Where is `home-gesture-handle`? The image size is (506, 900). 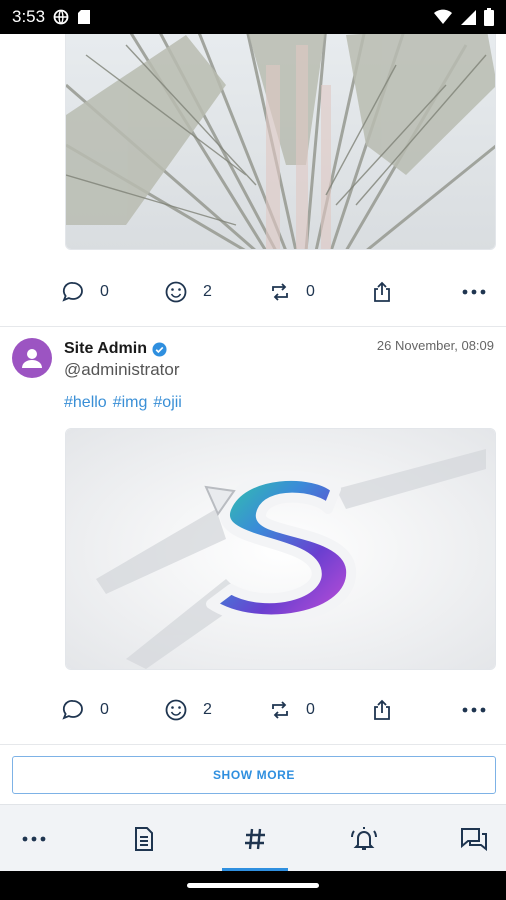
home-gesture-handle is located at coordinates (253, 885).